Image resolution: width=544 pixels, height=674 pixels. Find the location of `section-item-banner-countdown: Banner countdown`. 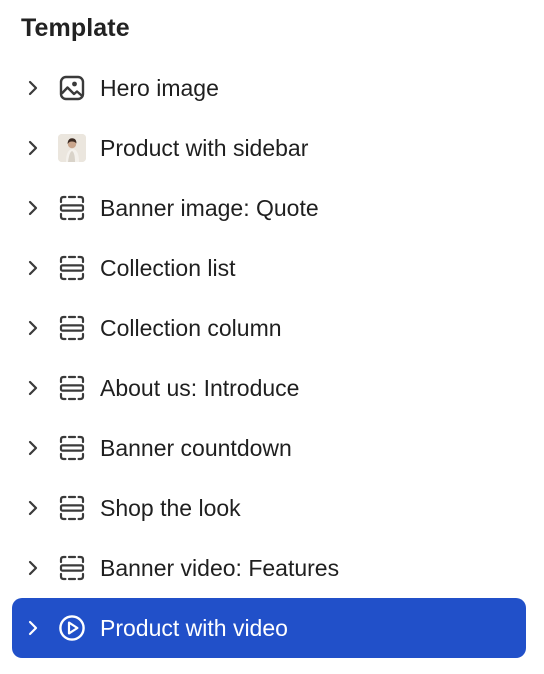

section-item-banner-countdown: Banner countdown is located at coordinates (269, 448).